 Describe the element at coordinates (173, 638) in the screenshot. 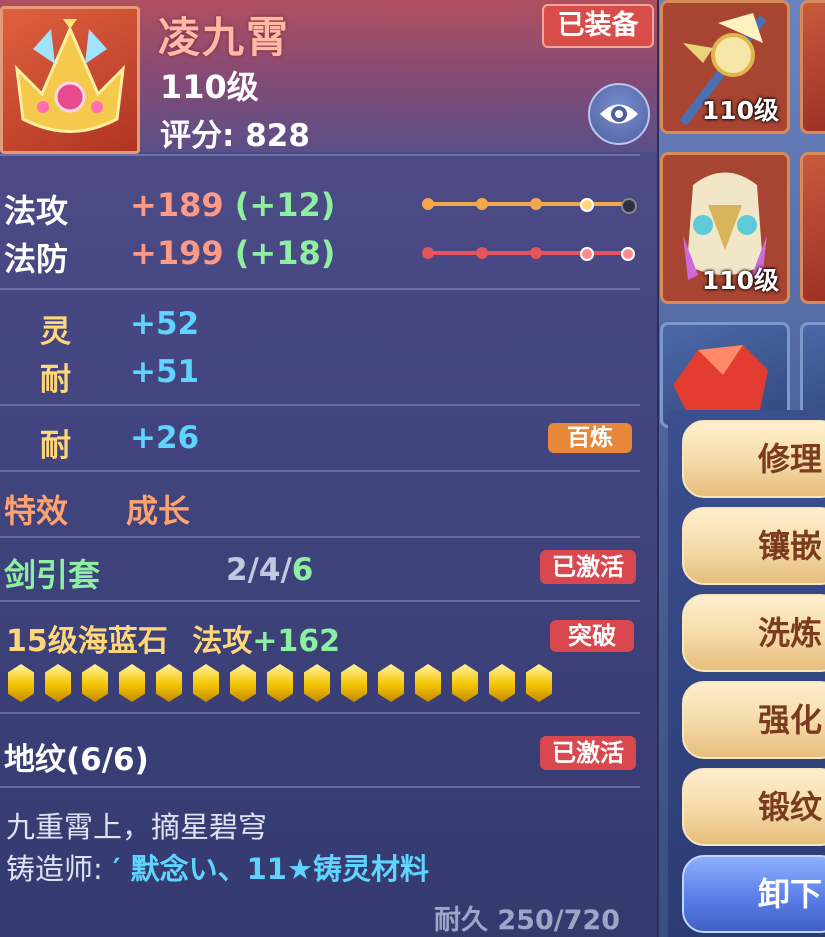

I see `gem-row: 15级海蓝石 法攻+162` at that location.